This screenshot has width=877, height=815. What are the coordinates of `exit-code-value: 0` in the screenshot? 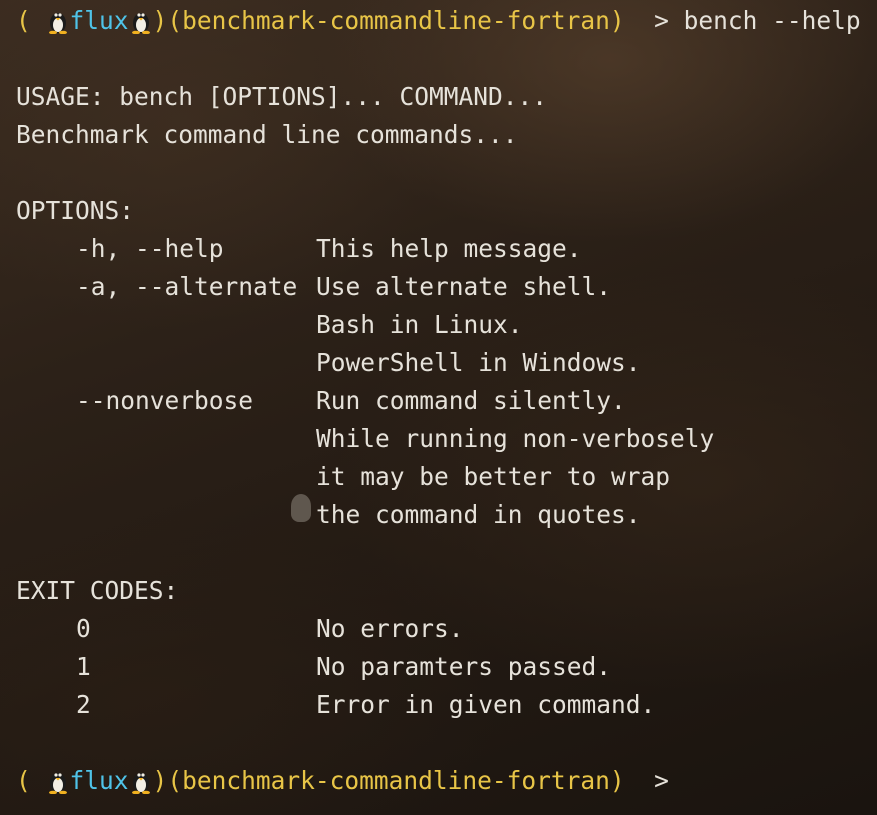 It's located at (83, 628).